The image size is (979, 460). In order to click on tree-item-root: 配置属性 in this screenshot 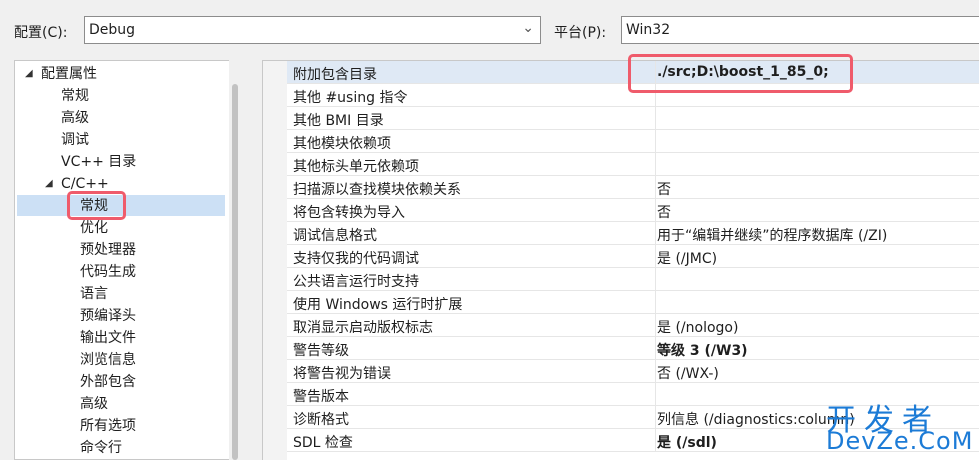, I will do `click(69, 74)`.